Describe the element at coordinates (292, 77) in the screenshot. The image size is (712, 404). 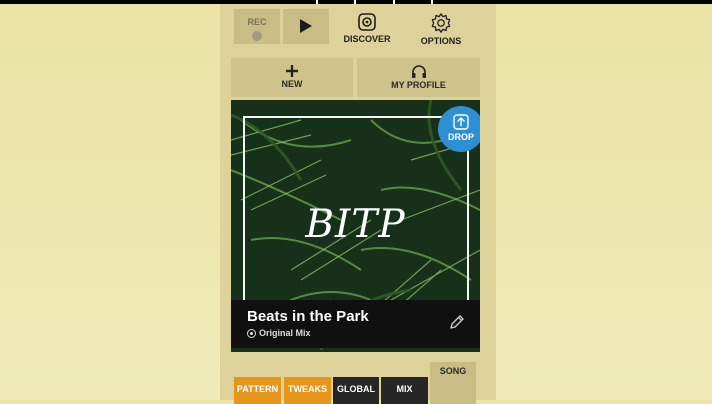
I see `new-button: NEW` at that location.